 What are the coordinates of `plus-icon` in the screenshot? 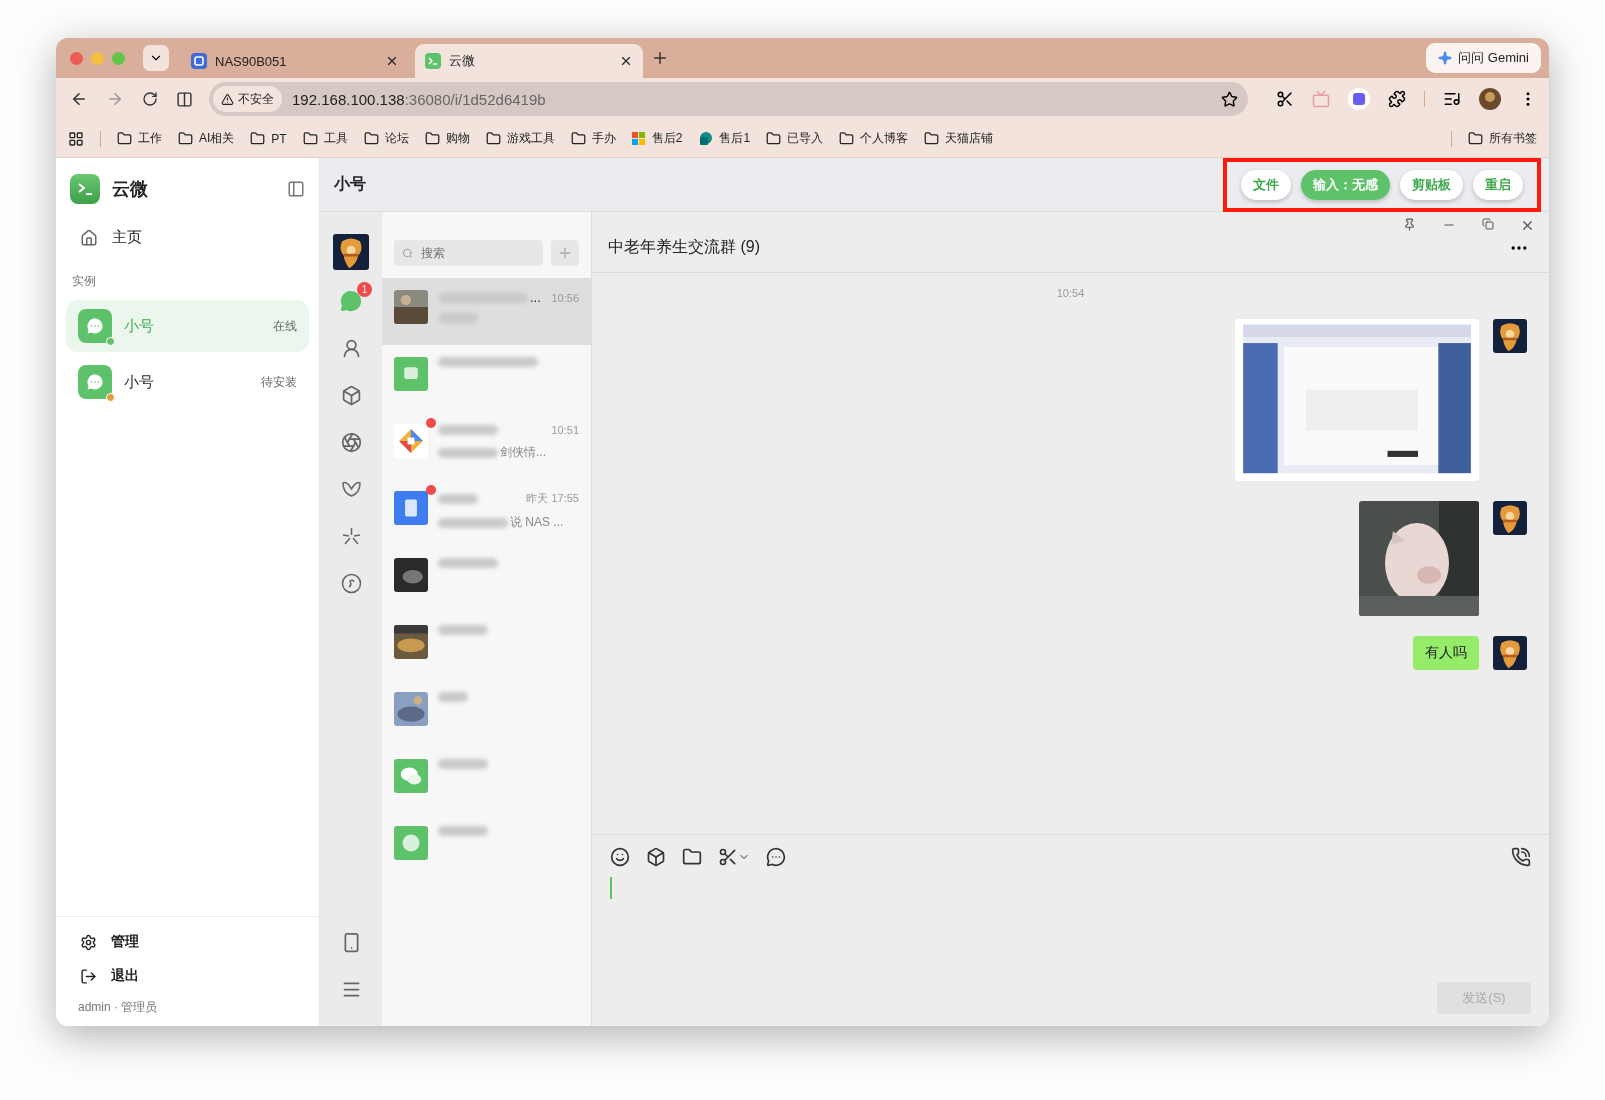 It's located at (660, 58).